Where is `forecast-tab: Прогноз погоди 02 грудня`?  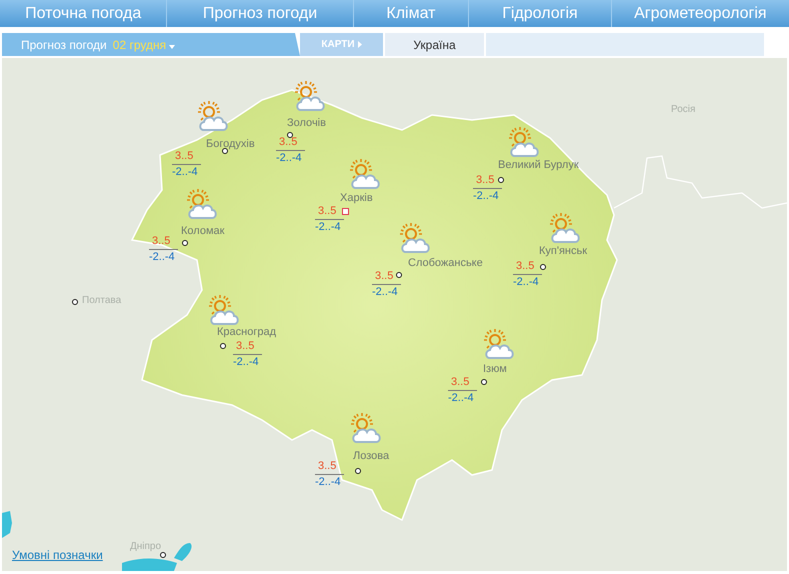 forecast-tab: Прогноз погоди 02 грудня is located at coordinates (151, 44).